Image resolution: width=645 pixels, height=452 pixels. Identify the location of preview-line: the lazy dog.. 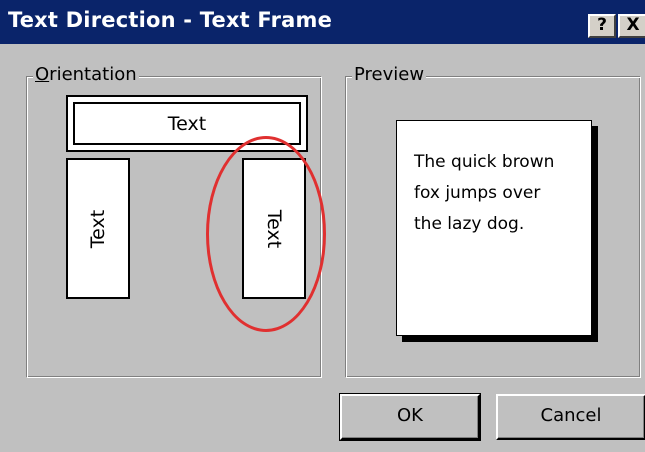
(469, 224).